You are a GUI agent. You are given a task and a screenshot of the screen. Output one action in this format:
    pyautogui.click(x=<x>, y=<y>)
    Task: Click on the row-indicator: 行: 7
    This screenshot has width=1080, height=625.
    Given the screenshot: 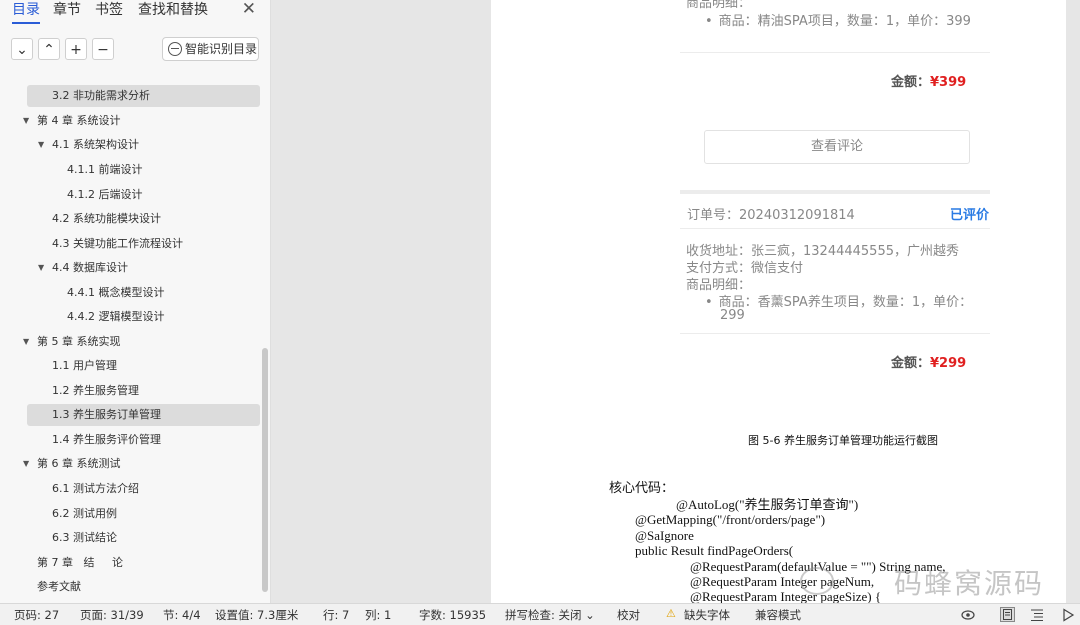 What is the action you would take?
    pyautogui.click(x=336, y=615)
    